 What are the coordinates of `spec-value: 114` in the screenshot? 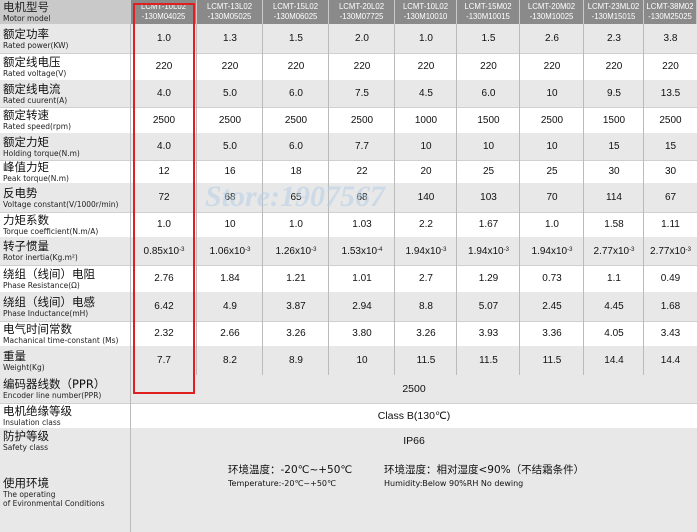 It's located at (614, 197).